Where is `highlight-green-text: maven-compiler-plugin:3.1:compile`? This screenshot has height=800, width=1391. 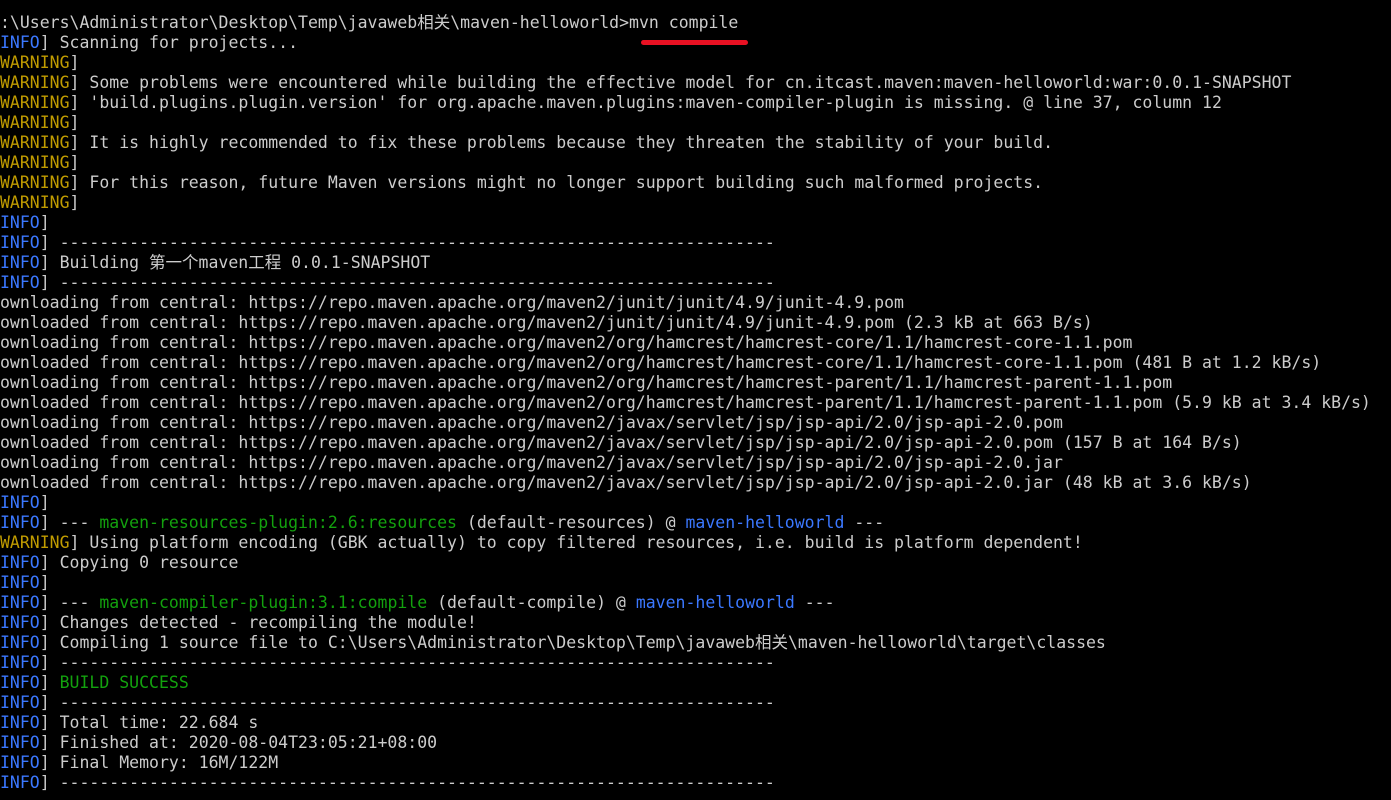
highlight-green-text: maven-compiler-plugin:3.1:compile is located at coordinates (263, 602).